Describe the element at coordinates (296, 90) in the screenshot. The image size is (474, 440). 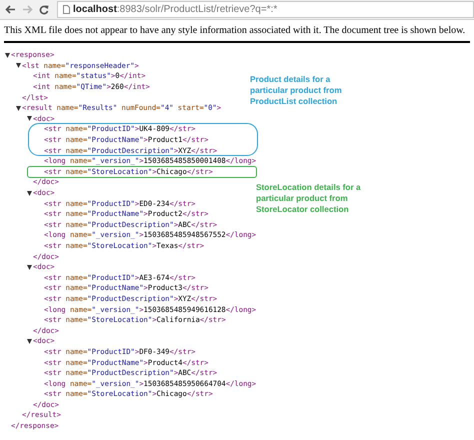
I see `annotation-note: Product details for a particular product from ProductList collection` at that location.